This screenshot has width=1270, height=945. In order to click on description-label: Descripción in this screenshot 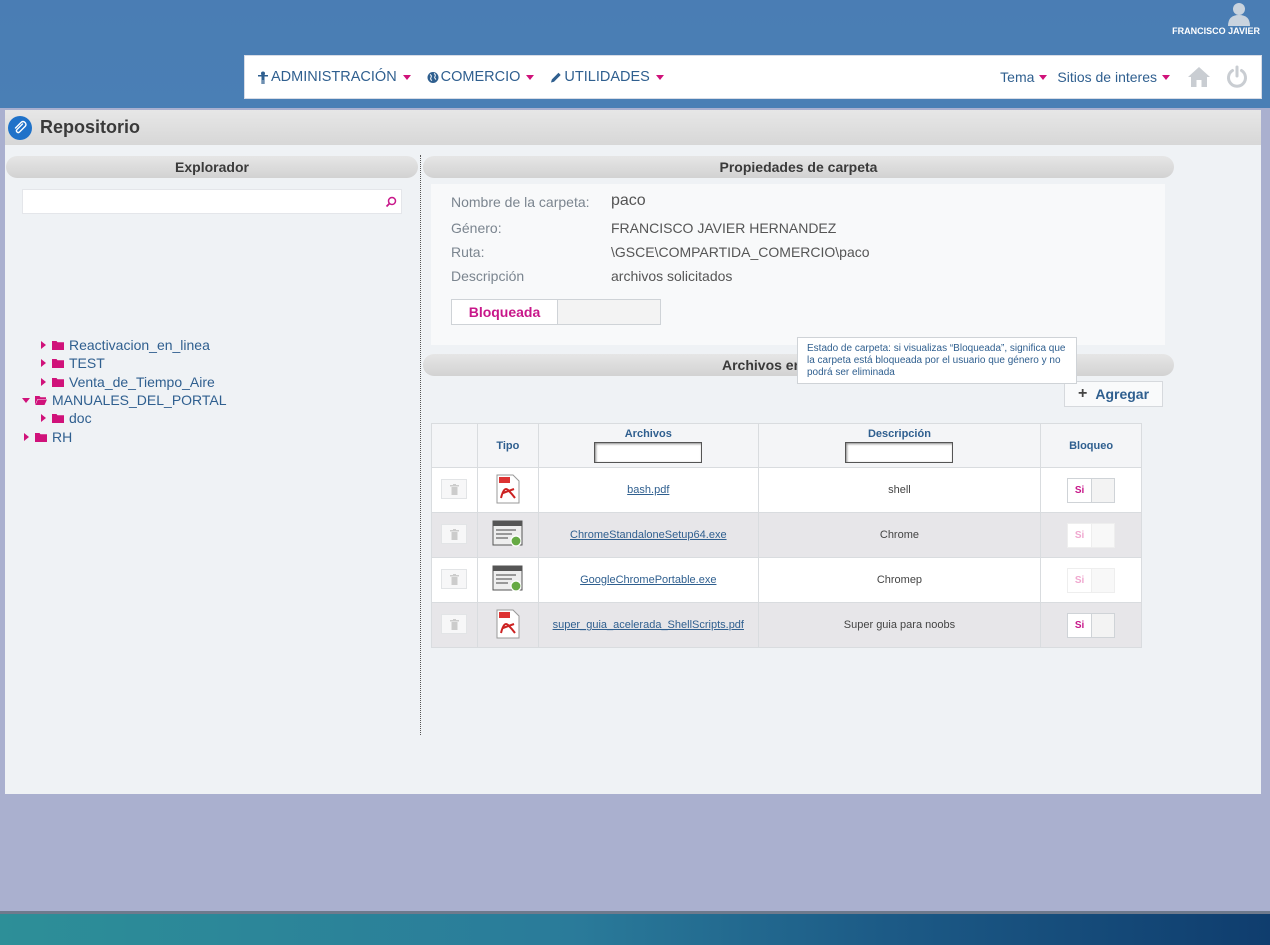, I will do `click(488, 276)`.